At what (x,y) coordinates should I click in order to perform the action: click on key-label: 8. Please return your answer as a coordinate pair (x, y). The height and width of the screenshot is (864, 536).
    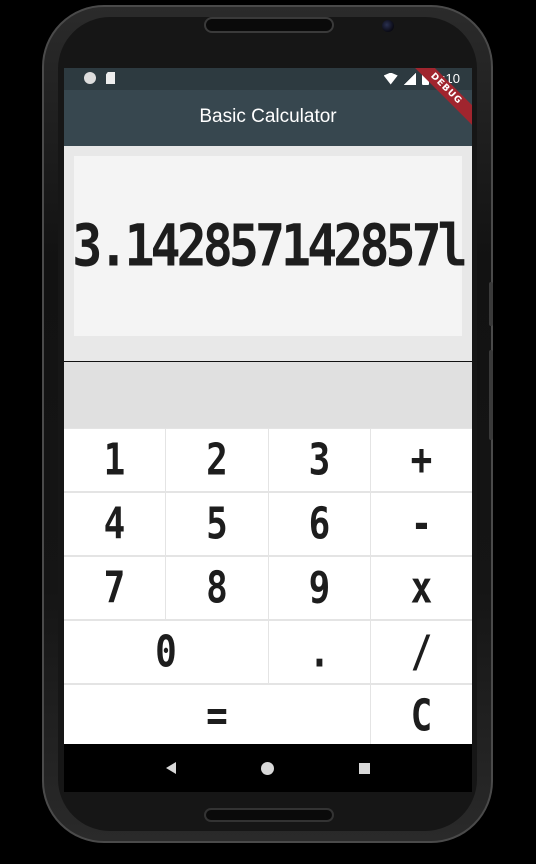
    Looking at the image, I should click on (217, 588).